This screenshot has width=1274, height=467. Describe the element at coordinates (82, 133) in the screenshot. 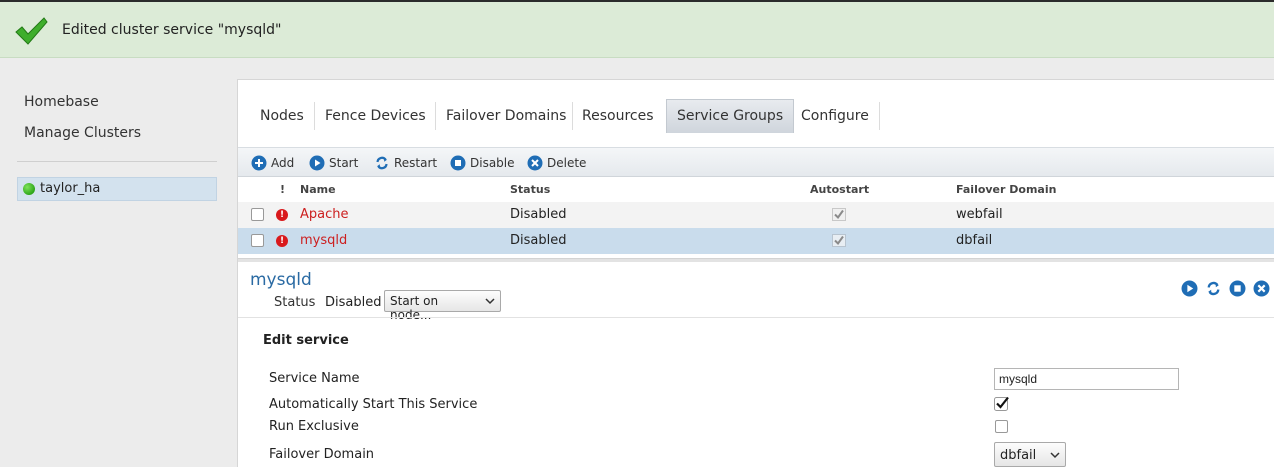

I see `nav-manage-clusters: Manage Clusters` at that location.